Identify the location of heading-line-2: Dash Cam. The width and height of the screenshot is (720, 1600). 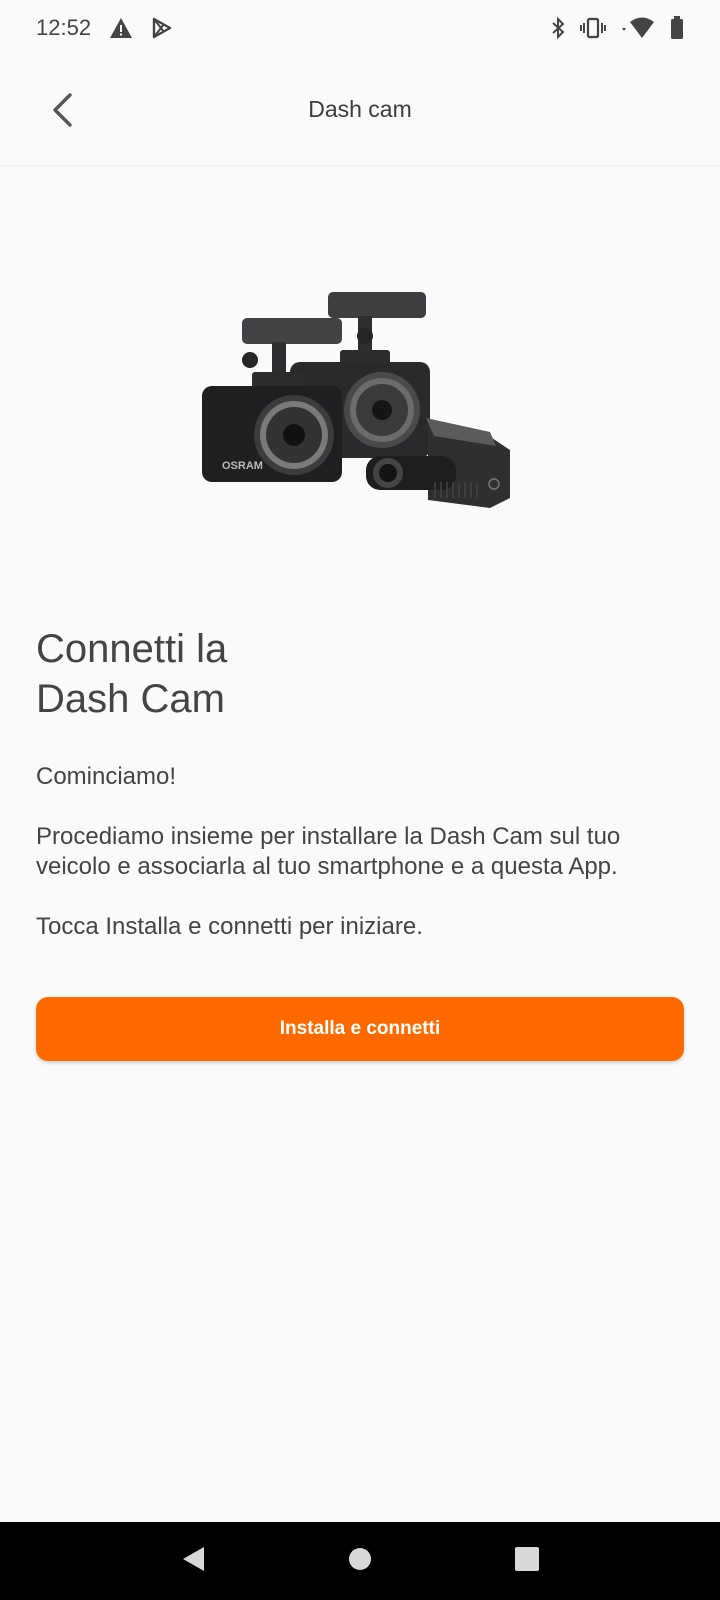
(130, 699).